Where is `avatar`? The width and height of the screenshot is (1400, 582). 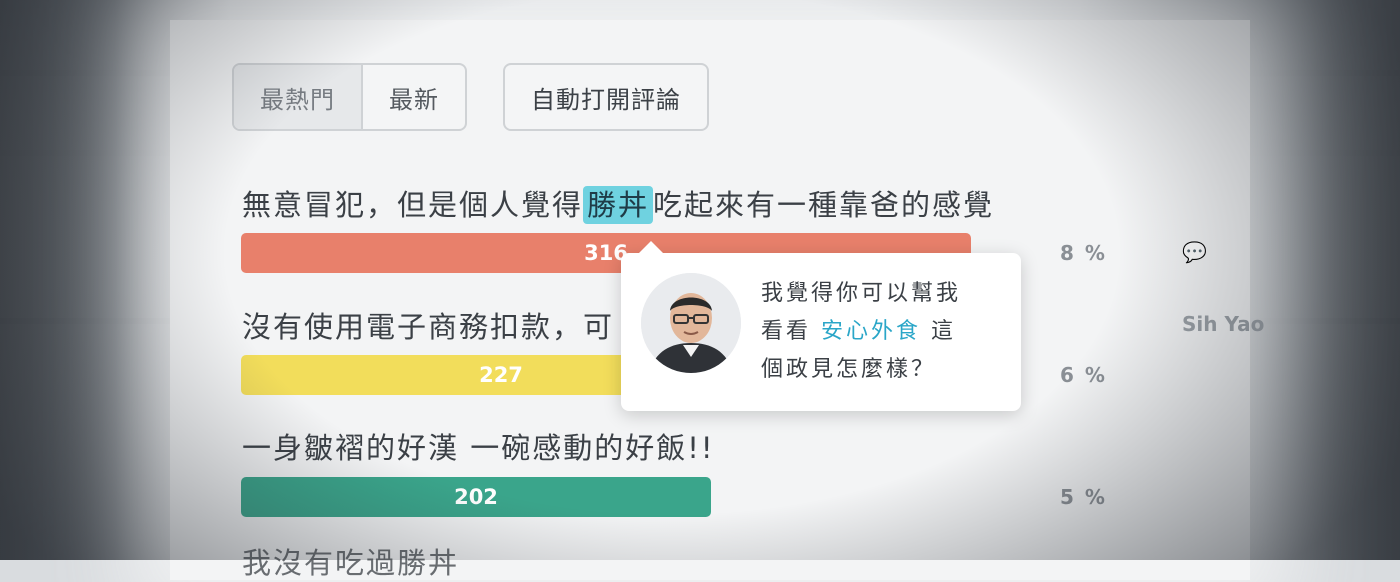 avatar is located at coordinates (691, 323).